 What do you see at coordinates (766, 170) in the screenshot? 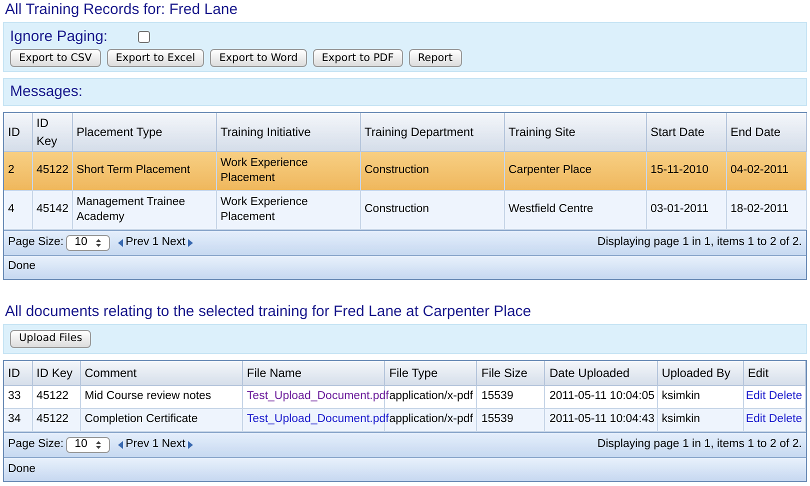
I see `table-cell: 04-02-2011` at bounding box center [766, 170].